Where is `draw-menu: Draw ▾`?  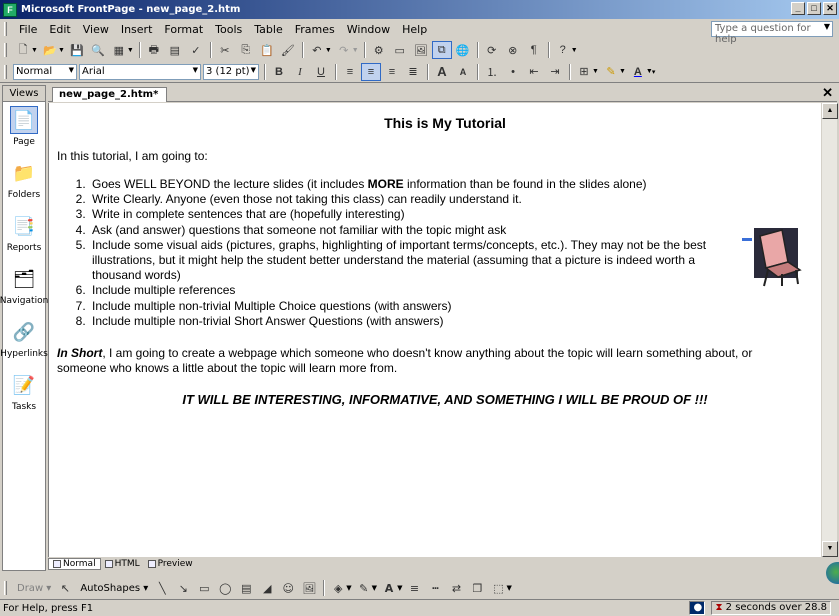 draw-menu: Draw ▾ is located at coordinates (34, 588).